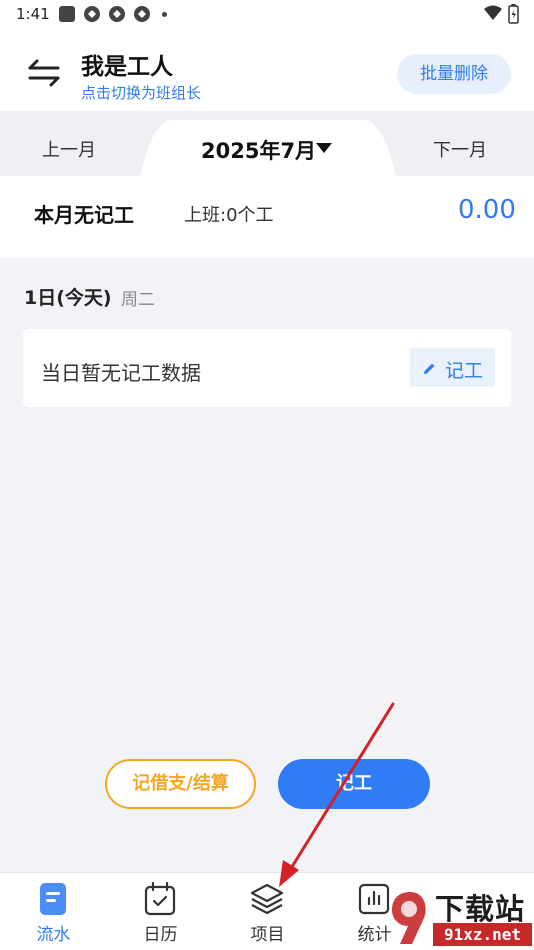 Image resolution: width=534 pixels, height=950 pixels. Describe the element at coordinates (482, 934) in the screenshot. I see `watermark-url: 91xz.net` at that location.